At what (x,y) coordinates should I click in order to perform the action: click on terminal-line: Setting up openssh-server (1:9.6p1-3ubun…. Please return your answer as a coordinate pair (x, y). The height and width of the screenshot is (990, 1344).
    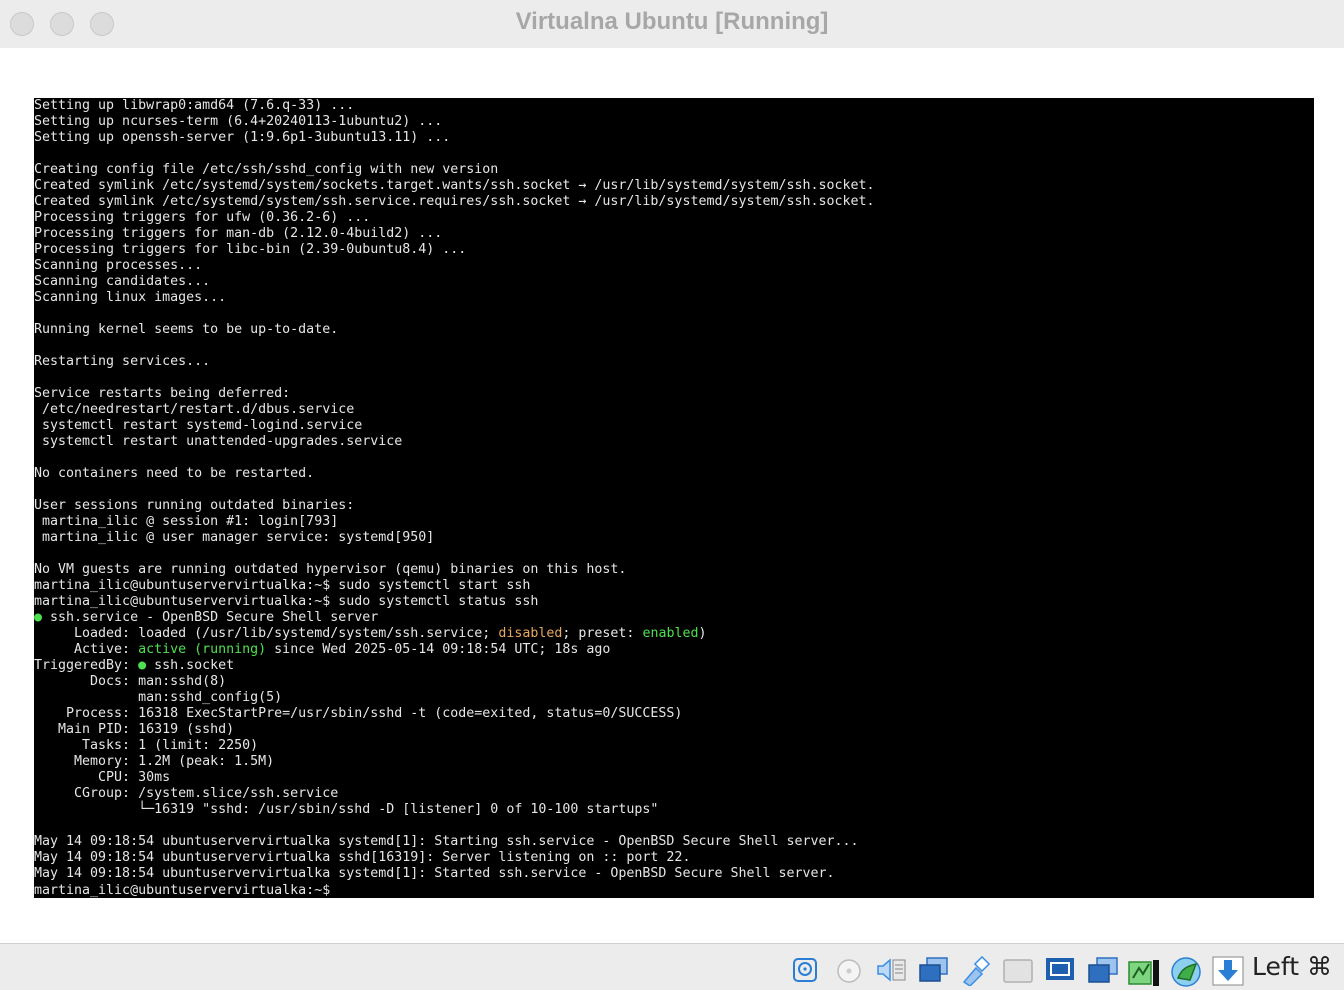
    Looking at the image, I should click on (674, 138).